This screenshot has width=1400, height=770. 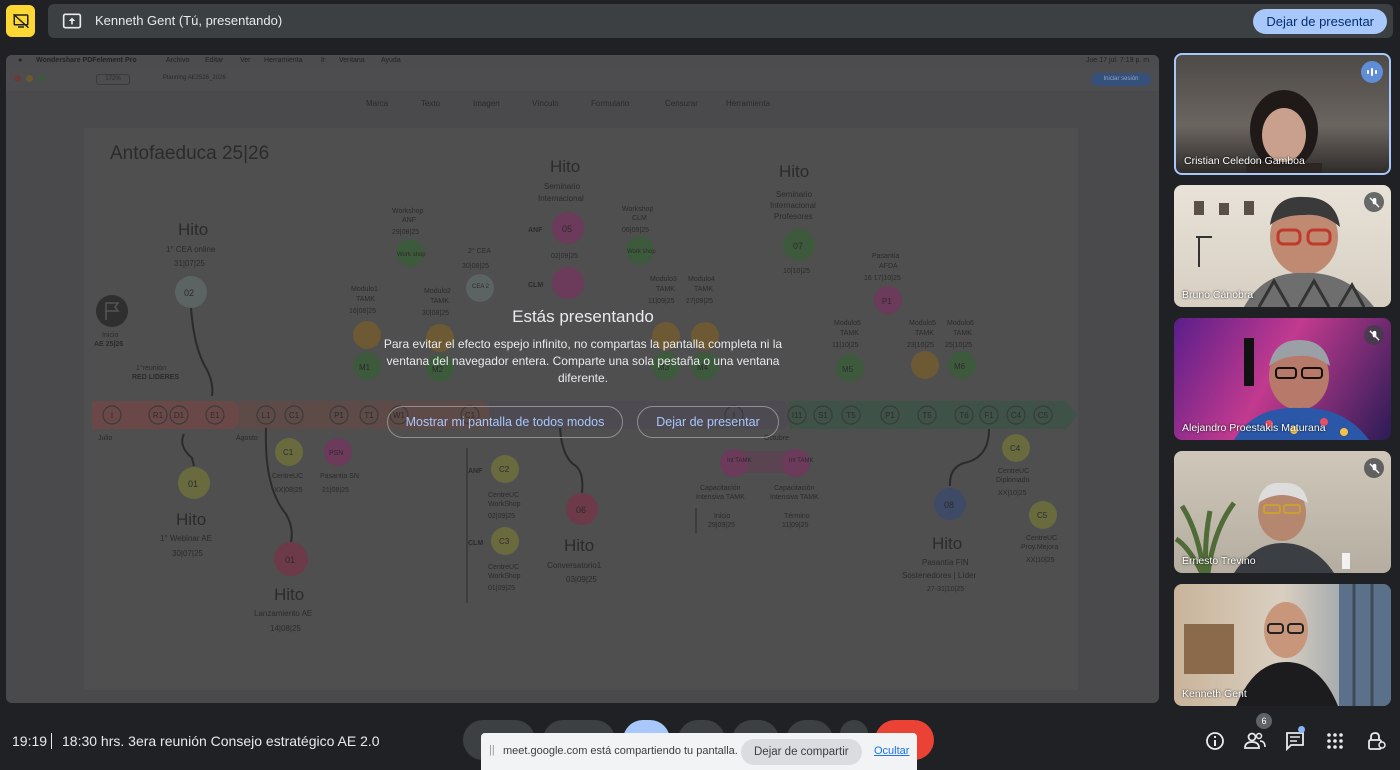 I want to click on cap-date: 29|09|25, so click(x=721, y=525).